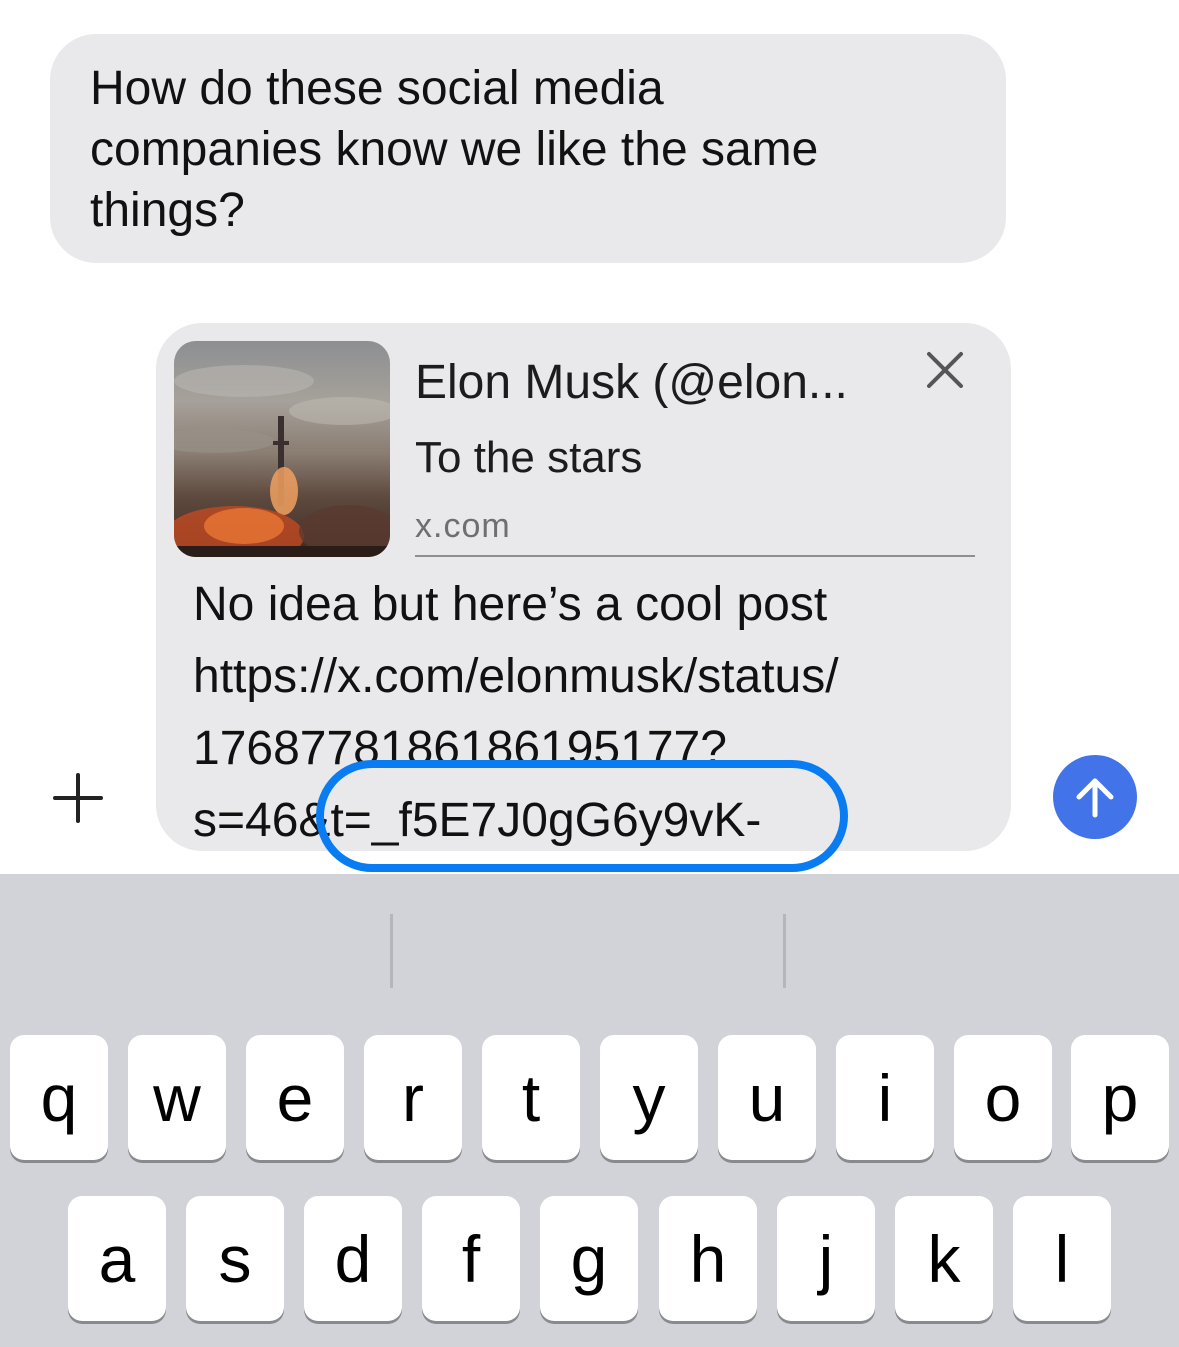  Describe the element at coordinates (767, 1097) in the screenshot. I see `key-u: u` at that location.